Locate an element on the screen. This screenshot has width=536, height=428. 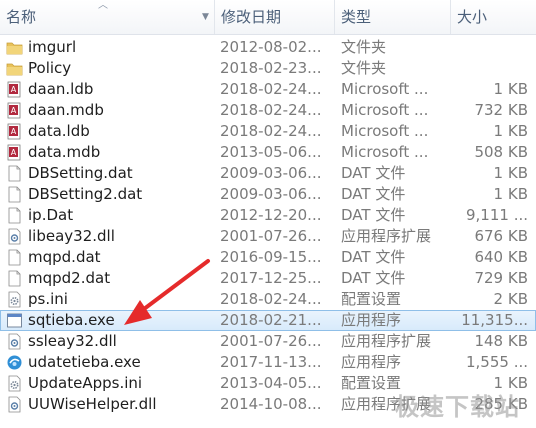
file-name: Policy is located at coordinates (50, 68).